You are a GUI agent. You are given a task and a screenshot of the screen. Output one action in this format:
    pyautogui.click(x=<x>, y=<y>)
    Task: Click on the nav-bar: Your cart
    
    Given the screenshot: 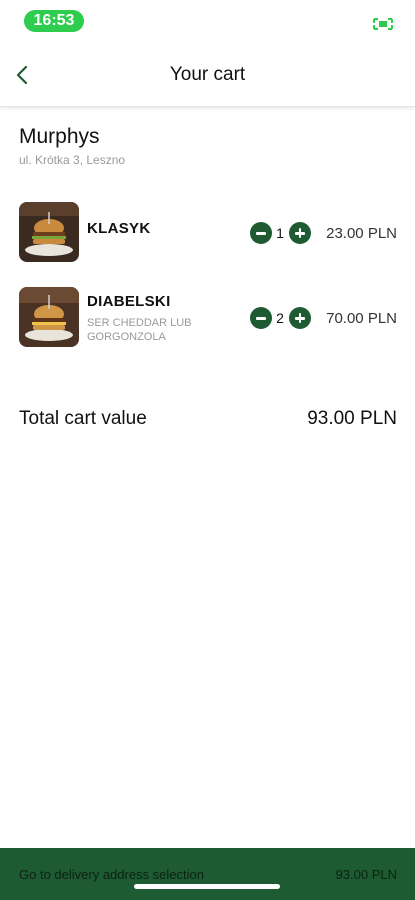 What is the action you would take?
    pyautogui.click(x=207, y=75)
    